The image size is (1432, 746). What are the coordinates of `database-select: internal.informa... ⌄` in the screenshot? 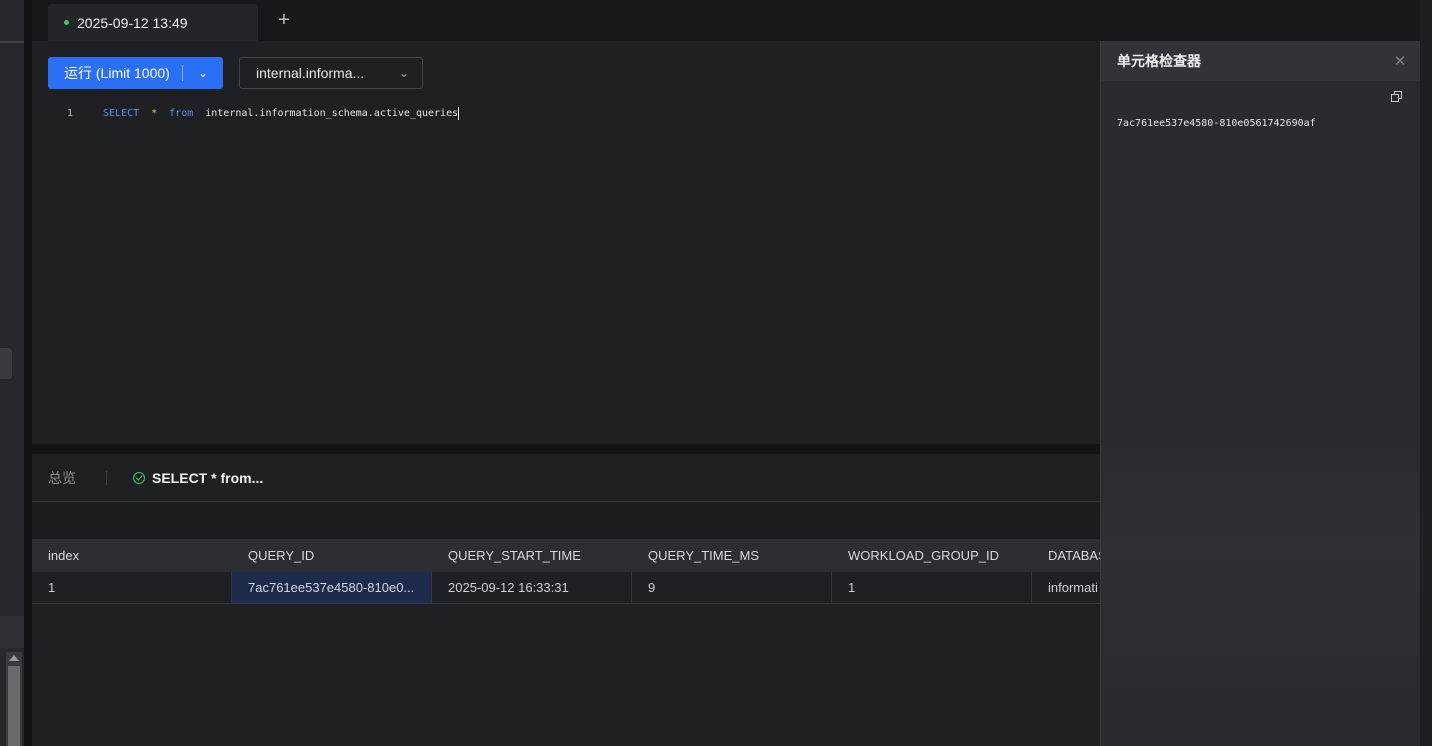 It's located at (331, 73).